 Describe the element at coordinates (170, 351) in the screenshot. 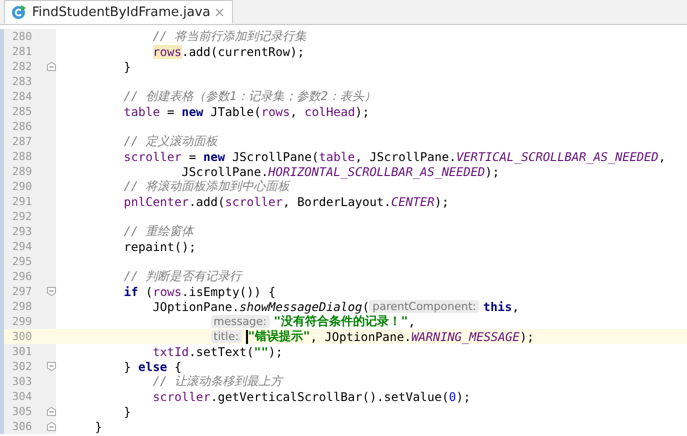

I see `field-name: txtId` at that location.